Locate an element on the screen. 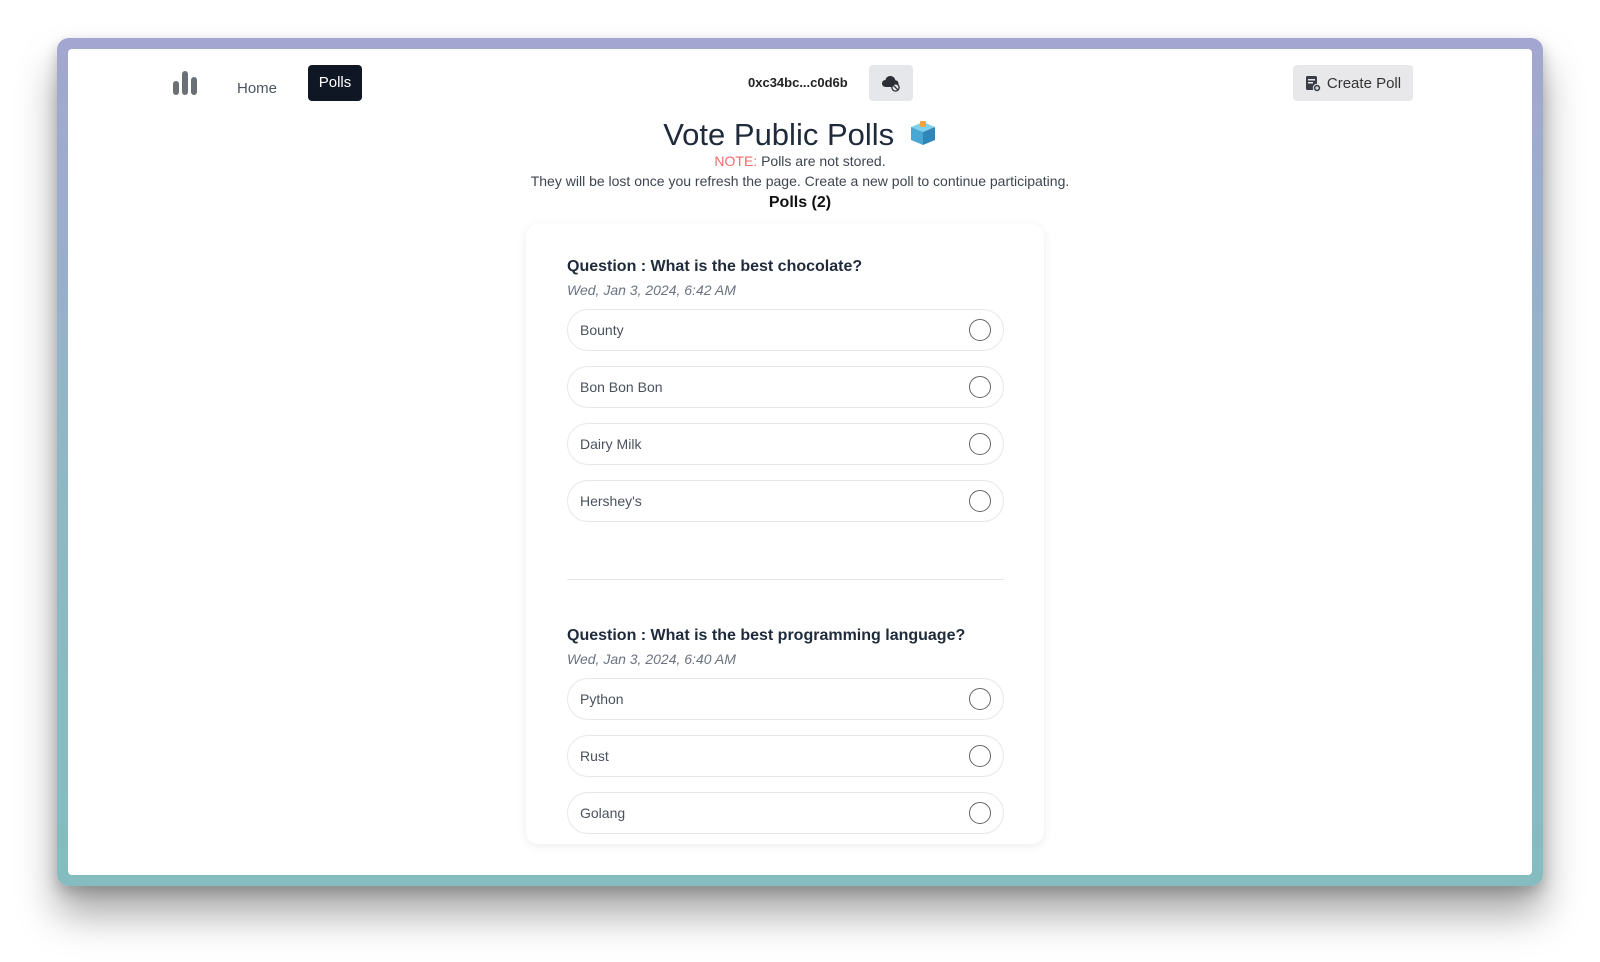 This screenshot has height=962, width=1600. poll-option: Bounty is located at coordinates (785, 330).